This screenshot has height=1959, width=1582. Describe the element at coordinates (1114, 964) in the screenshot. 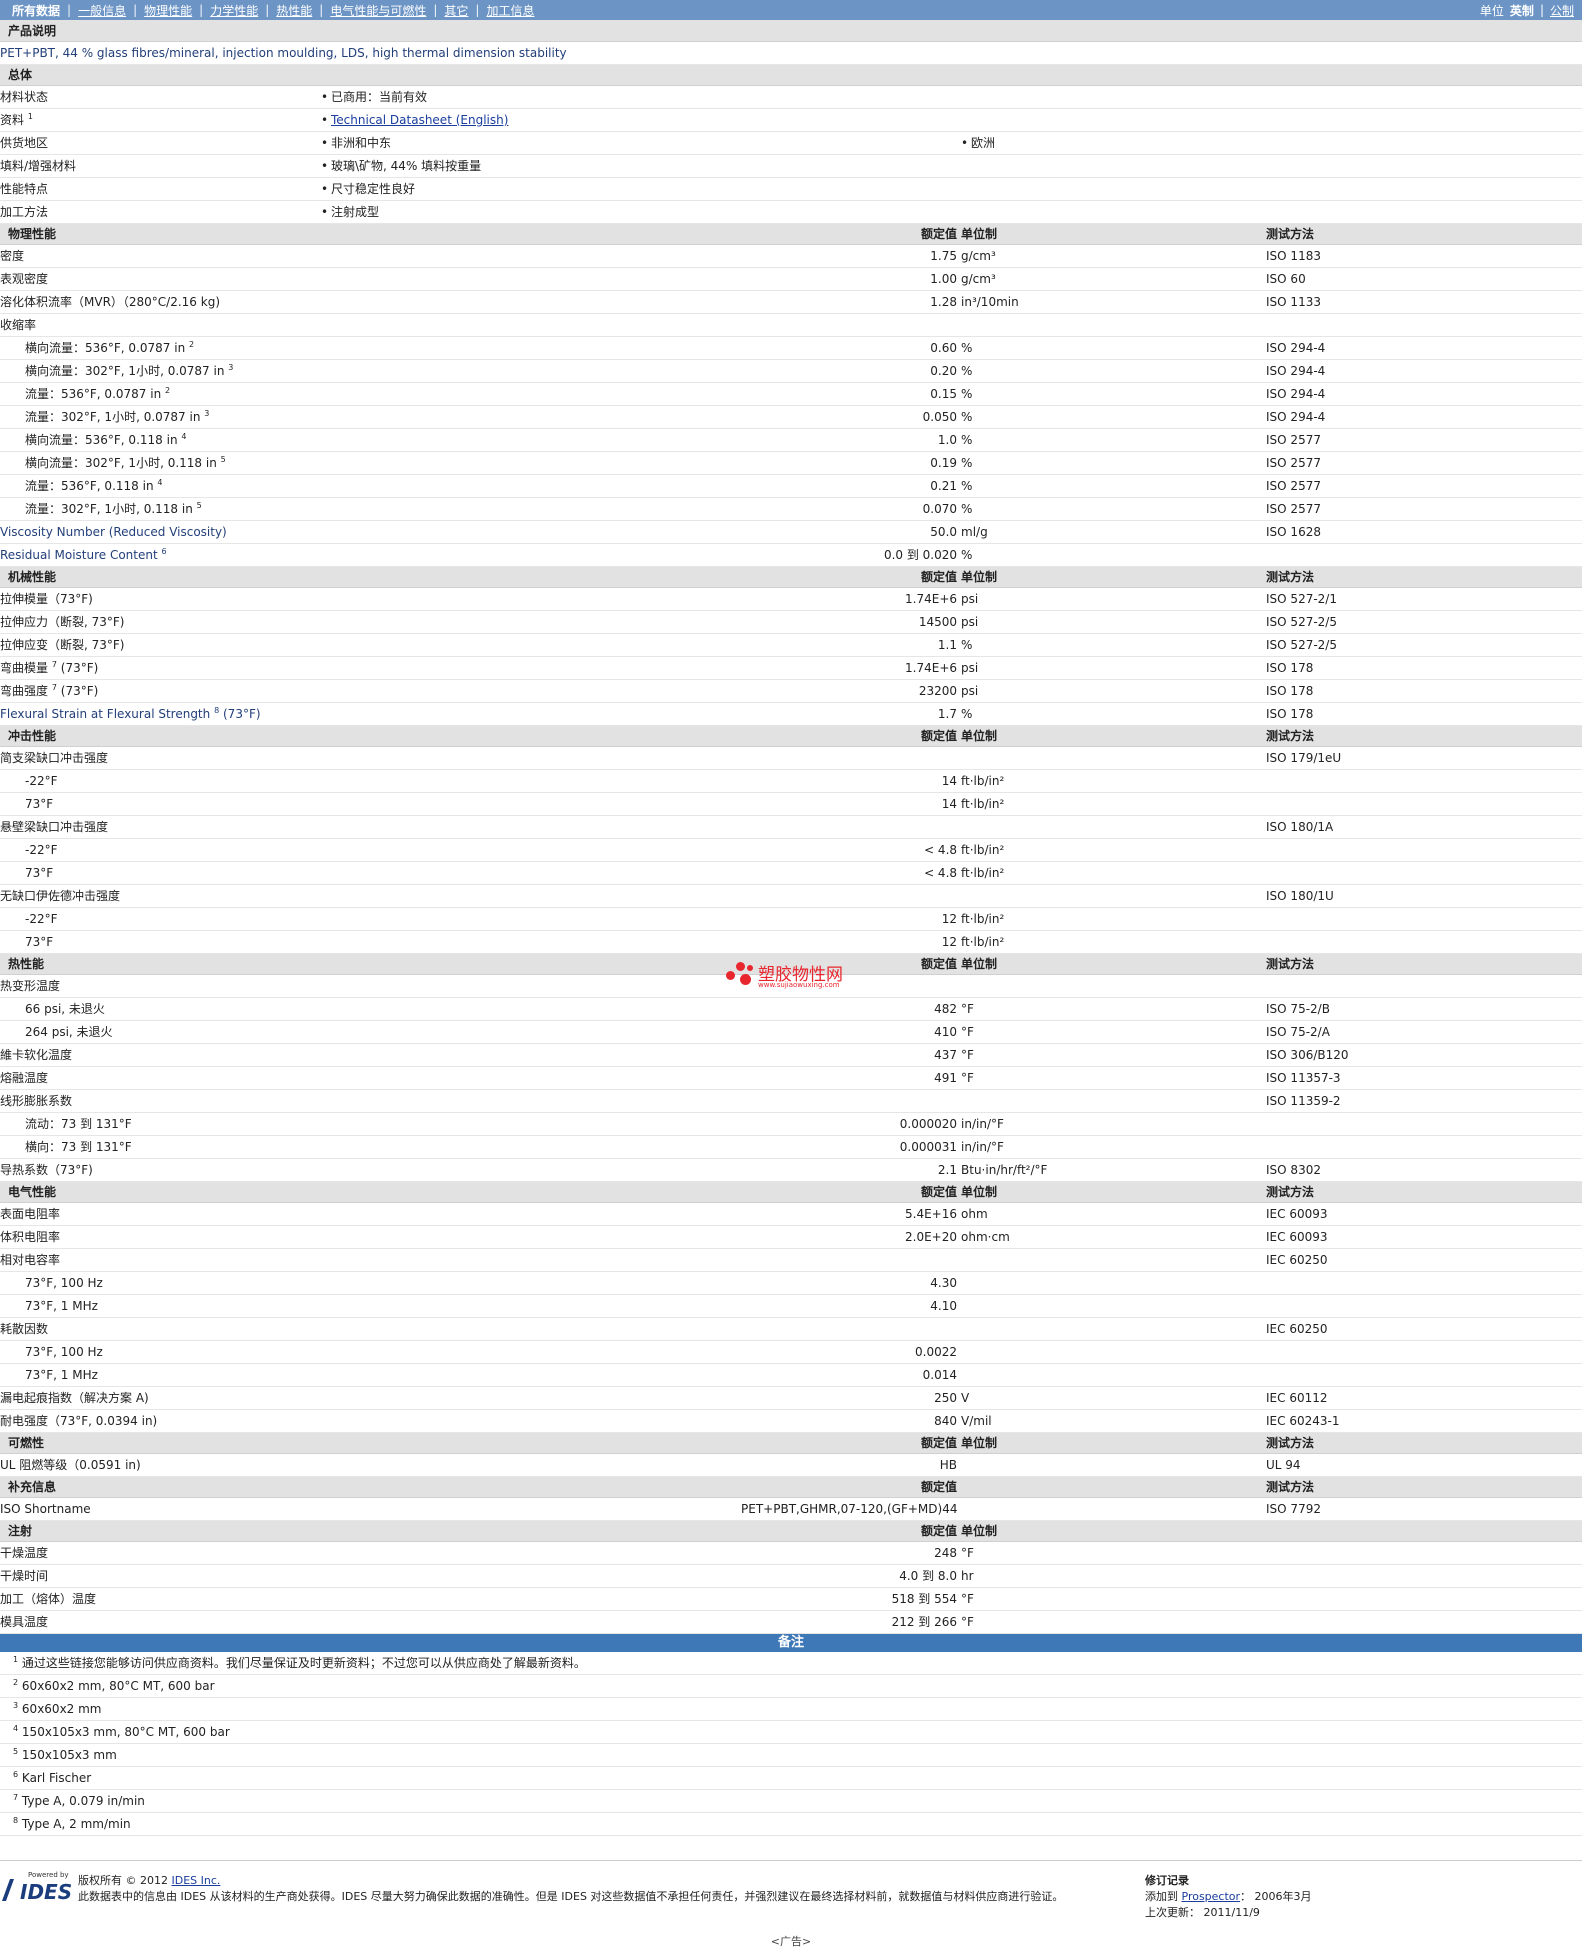

I see `header-unit: 单位制` at that location.